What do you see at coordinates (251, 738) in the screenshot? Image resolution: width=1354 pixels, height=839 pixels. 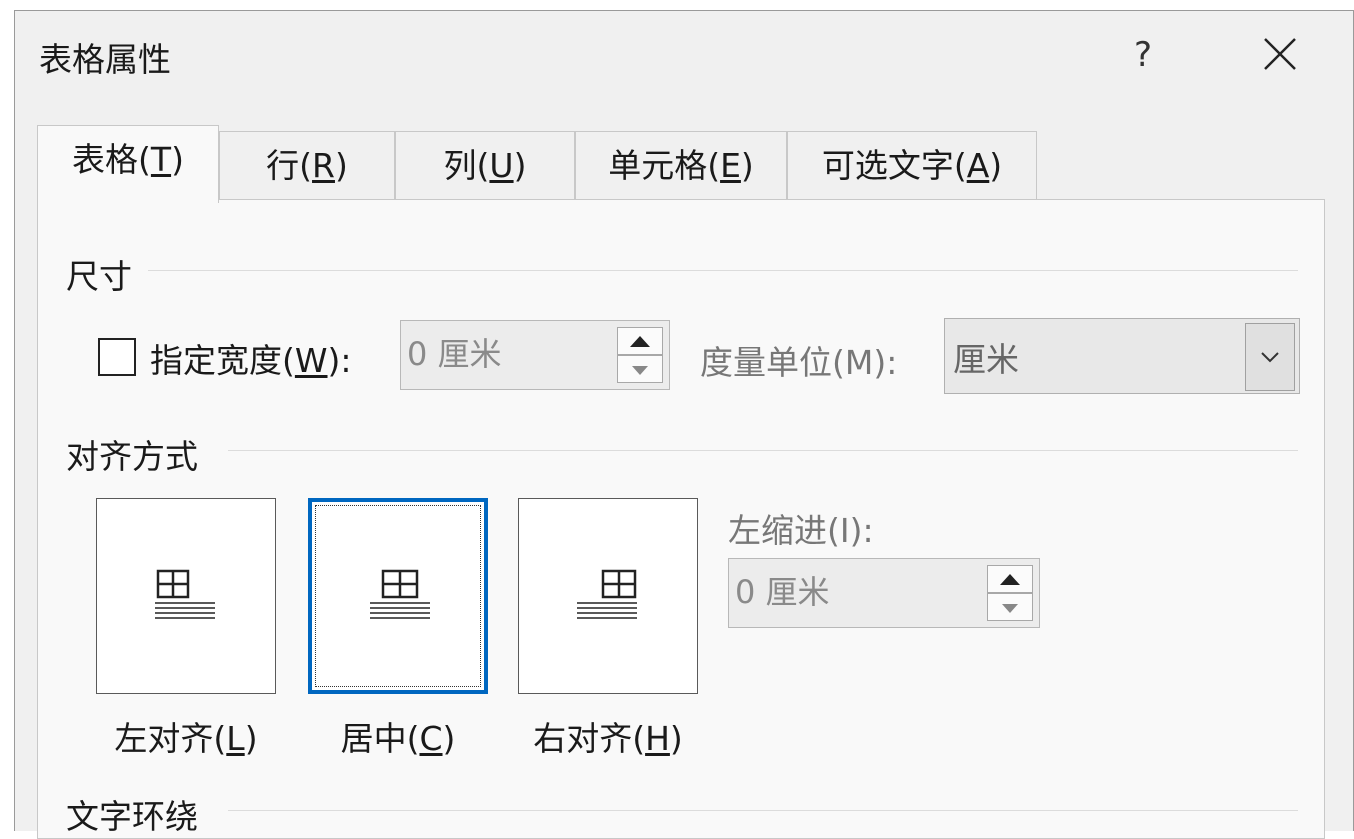 I see `align-left-text-end: )` at bounding box center [251, 738].